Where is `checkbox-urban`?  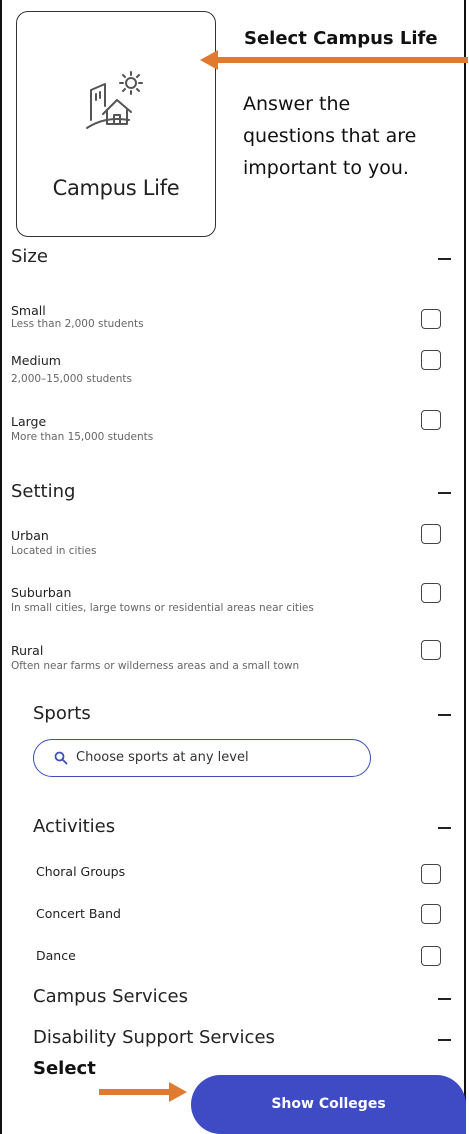 checkbox-urban is located at coordinates (431, 534).